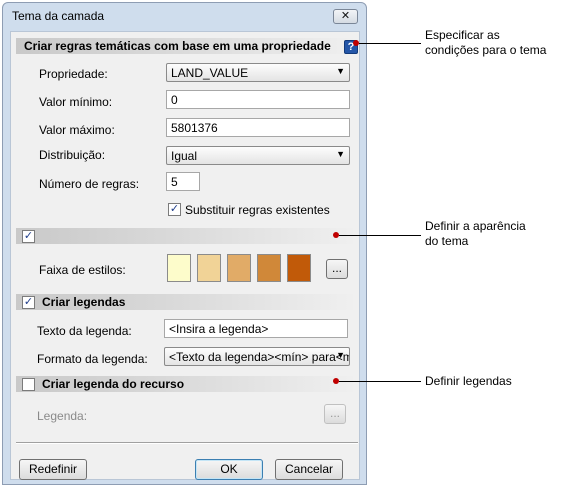 This screenshot has height=489, width=561. Describe the element at coordinates (82, 270) in the screenshot. I see `style-range-label: Faixa de estilos:` at that location.